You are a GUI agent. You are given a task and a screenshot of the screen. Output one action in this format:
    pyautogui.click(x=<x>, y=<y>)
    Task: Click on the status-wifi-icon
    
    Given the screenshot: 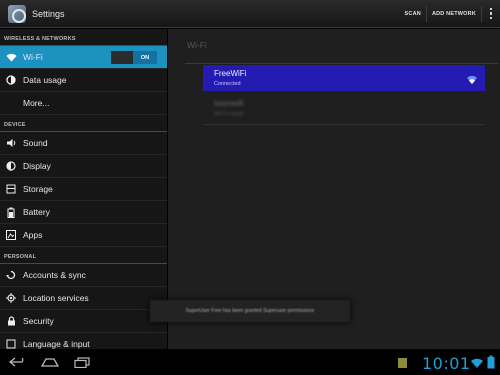 What is the action you would take?
    pyautogui.click(x=477, y=365)
    